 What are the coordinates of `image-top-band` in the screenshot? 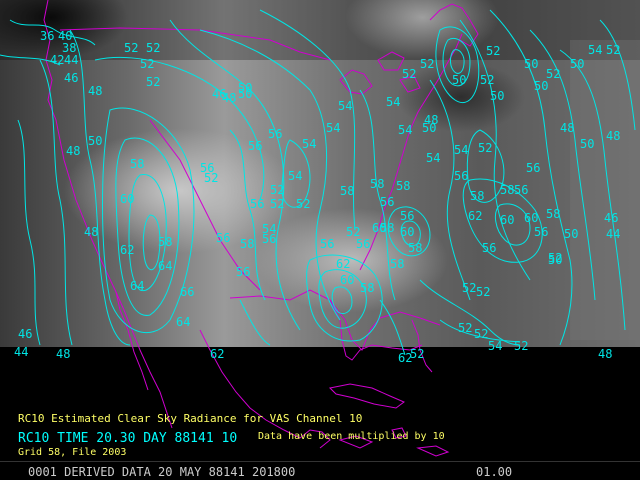 It's located at (320, 30).